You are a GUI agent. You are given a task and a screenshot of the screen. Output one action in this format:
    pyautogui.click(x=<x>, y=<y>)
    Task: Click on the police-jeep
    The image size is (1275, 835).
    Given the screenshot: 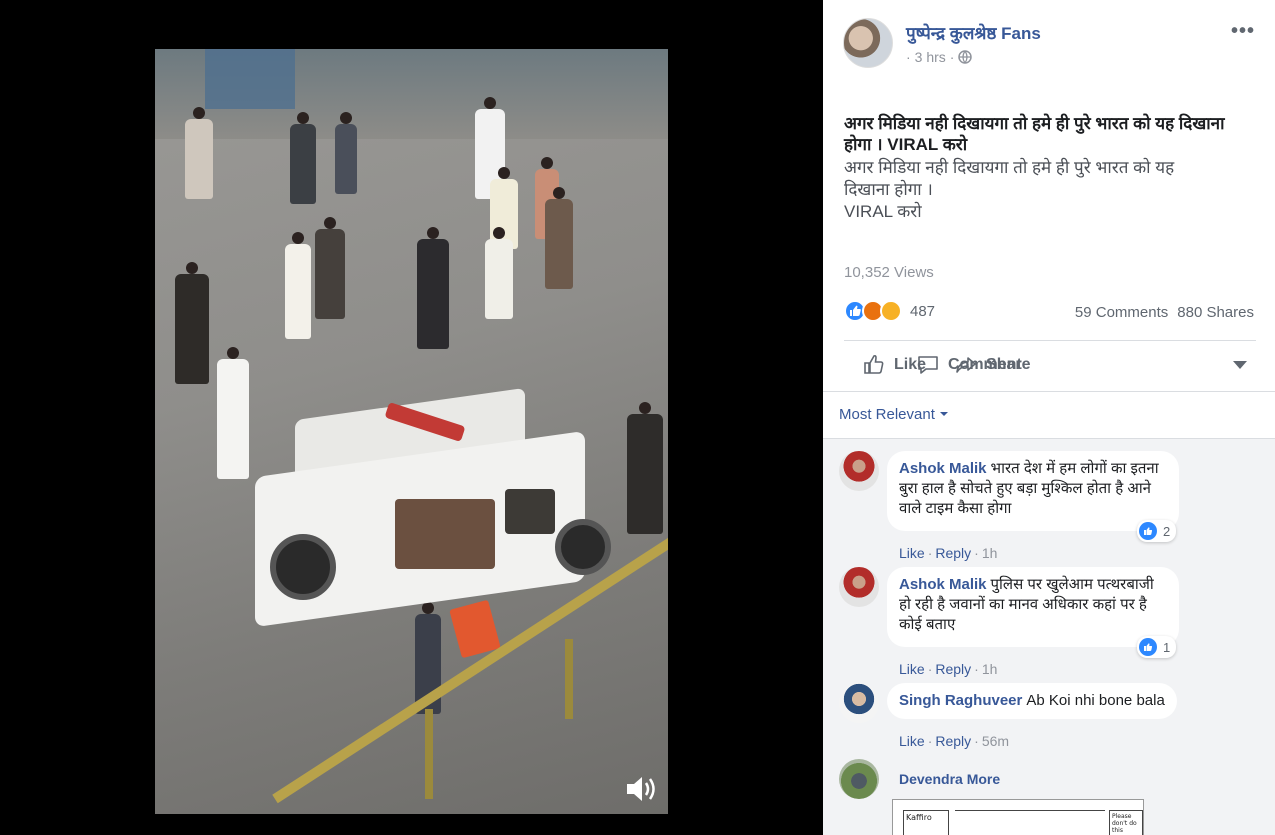 What is the action you would take?
    pyautogui.click(x=435, y=510)
    